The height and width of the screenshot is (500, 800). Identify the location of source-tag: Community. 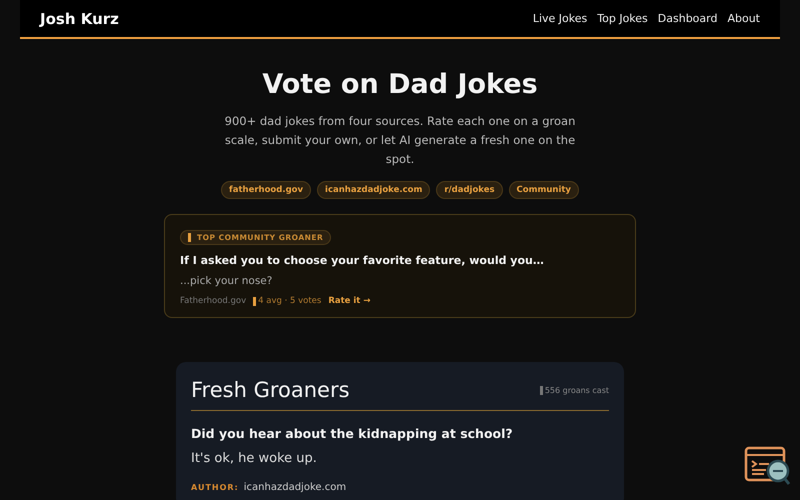
(543, 190).